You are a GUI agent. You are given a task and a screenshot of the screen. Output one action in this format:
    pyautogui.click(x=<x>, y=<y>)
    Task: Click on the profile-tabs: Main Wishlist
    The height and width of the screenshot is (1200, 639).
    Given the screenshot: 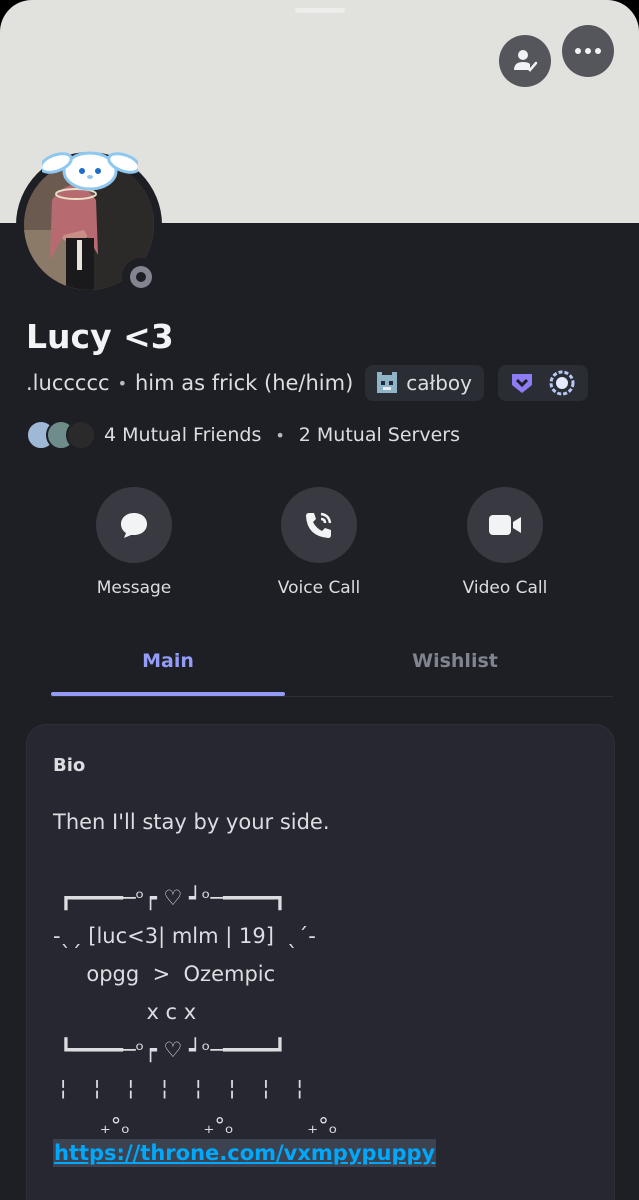 What is the action you would take?
    pyautogui.click(x=320, y=669)
    